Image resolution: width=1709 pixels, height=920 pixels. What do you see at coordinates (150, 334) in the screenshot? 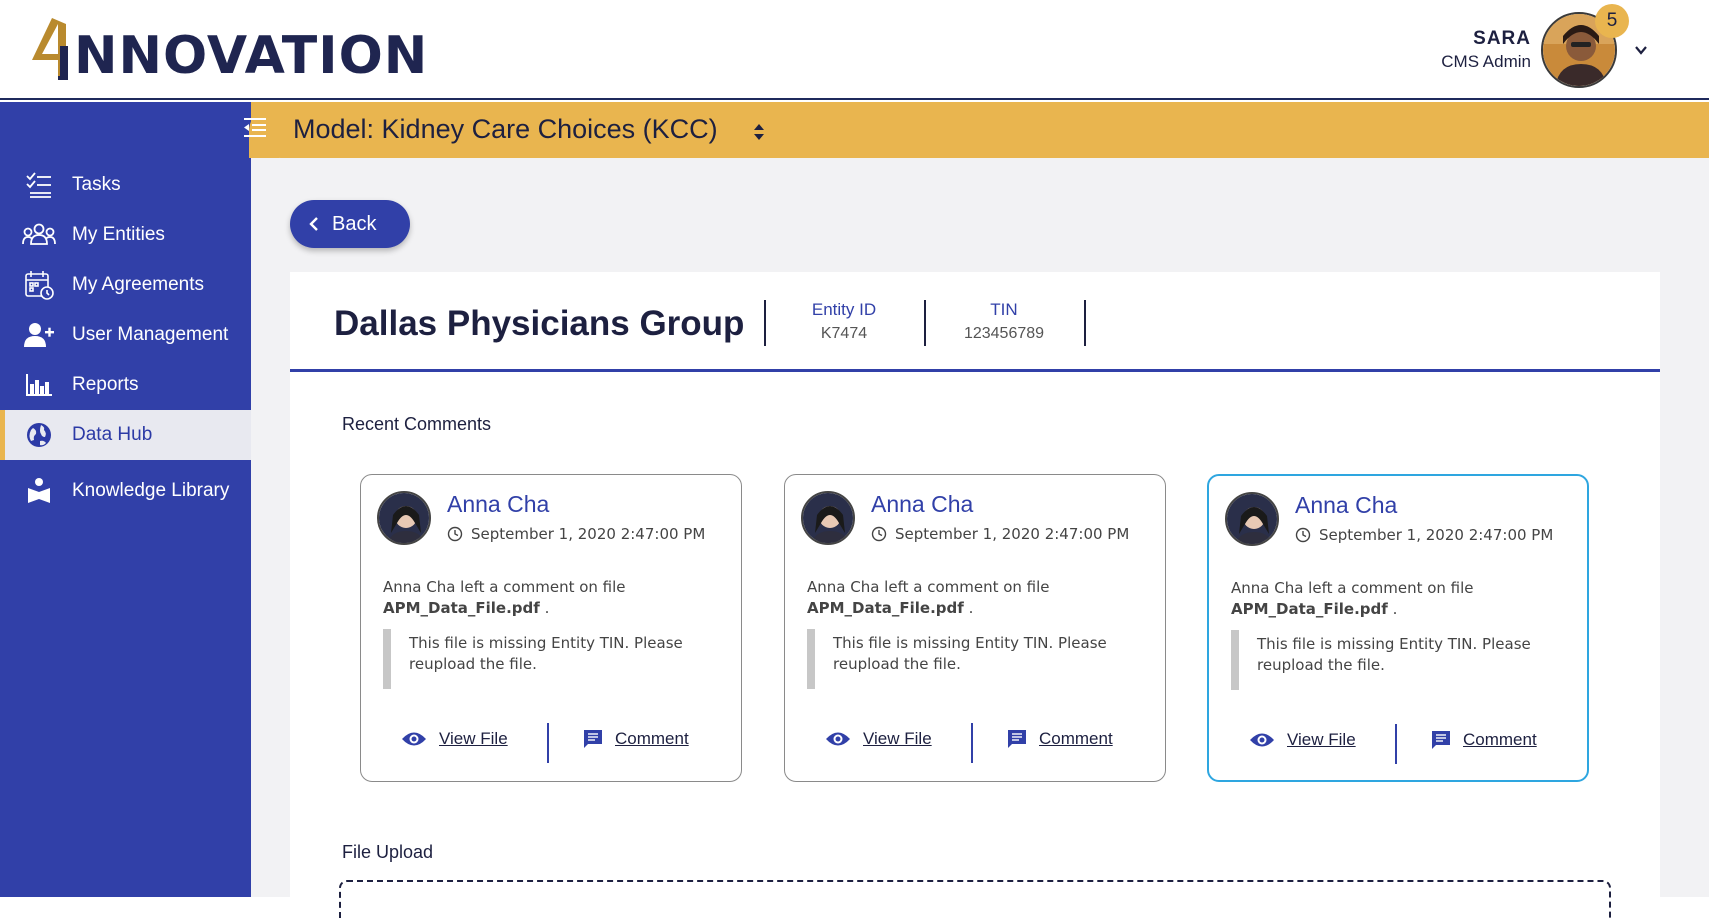
I see `sidebar-item-label: User Management` at bounding box center [150, 334].